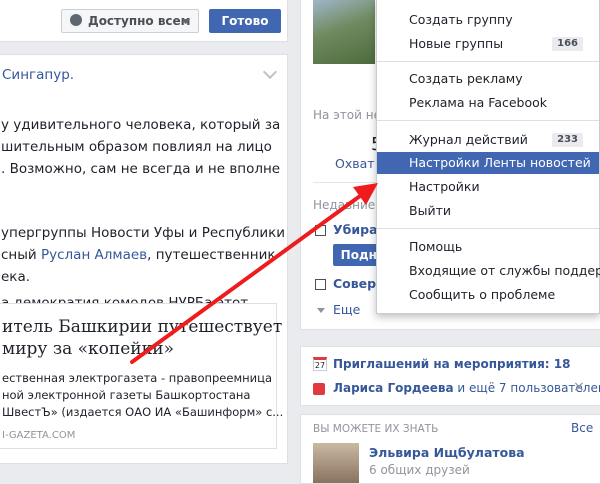 The image size is (600, 484). What do you see at coordinates (500, 162) in the screenshot?
I see `menu-item-label: Настройки Ленты новостей` at bounding box center [500, 162].